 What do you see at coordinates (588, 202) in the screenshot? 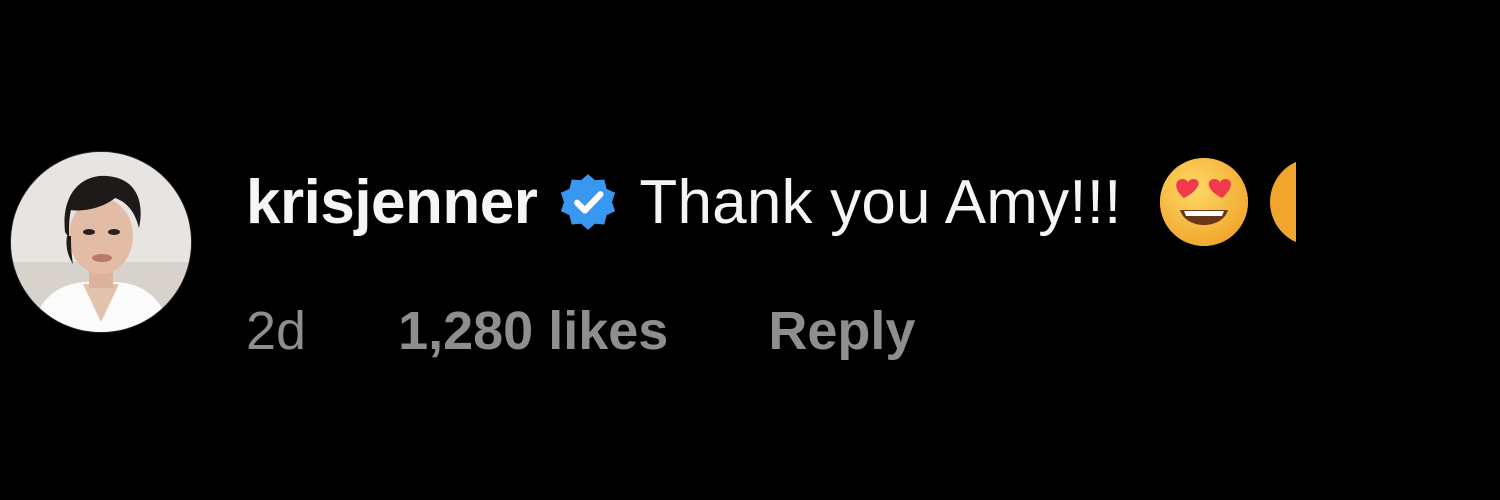
I see `verified-badge-icon` at bounding box center [588, 202].